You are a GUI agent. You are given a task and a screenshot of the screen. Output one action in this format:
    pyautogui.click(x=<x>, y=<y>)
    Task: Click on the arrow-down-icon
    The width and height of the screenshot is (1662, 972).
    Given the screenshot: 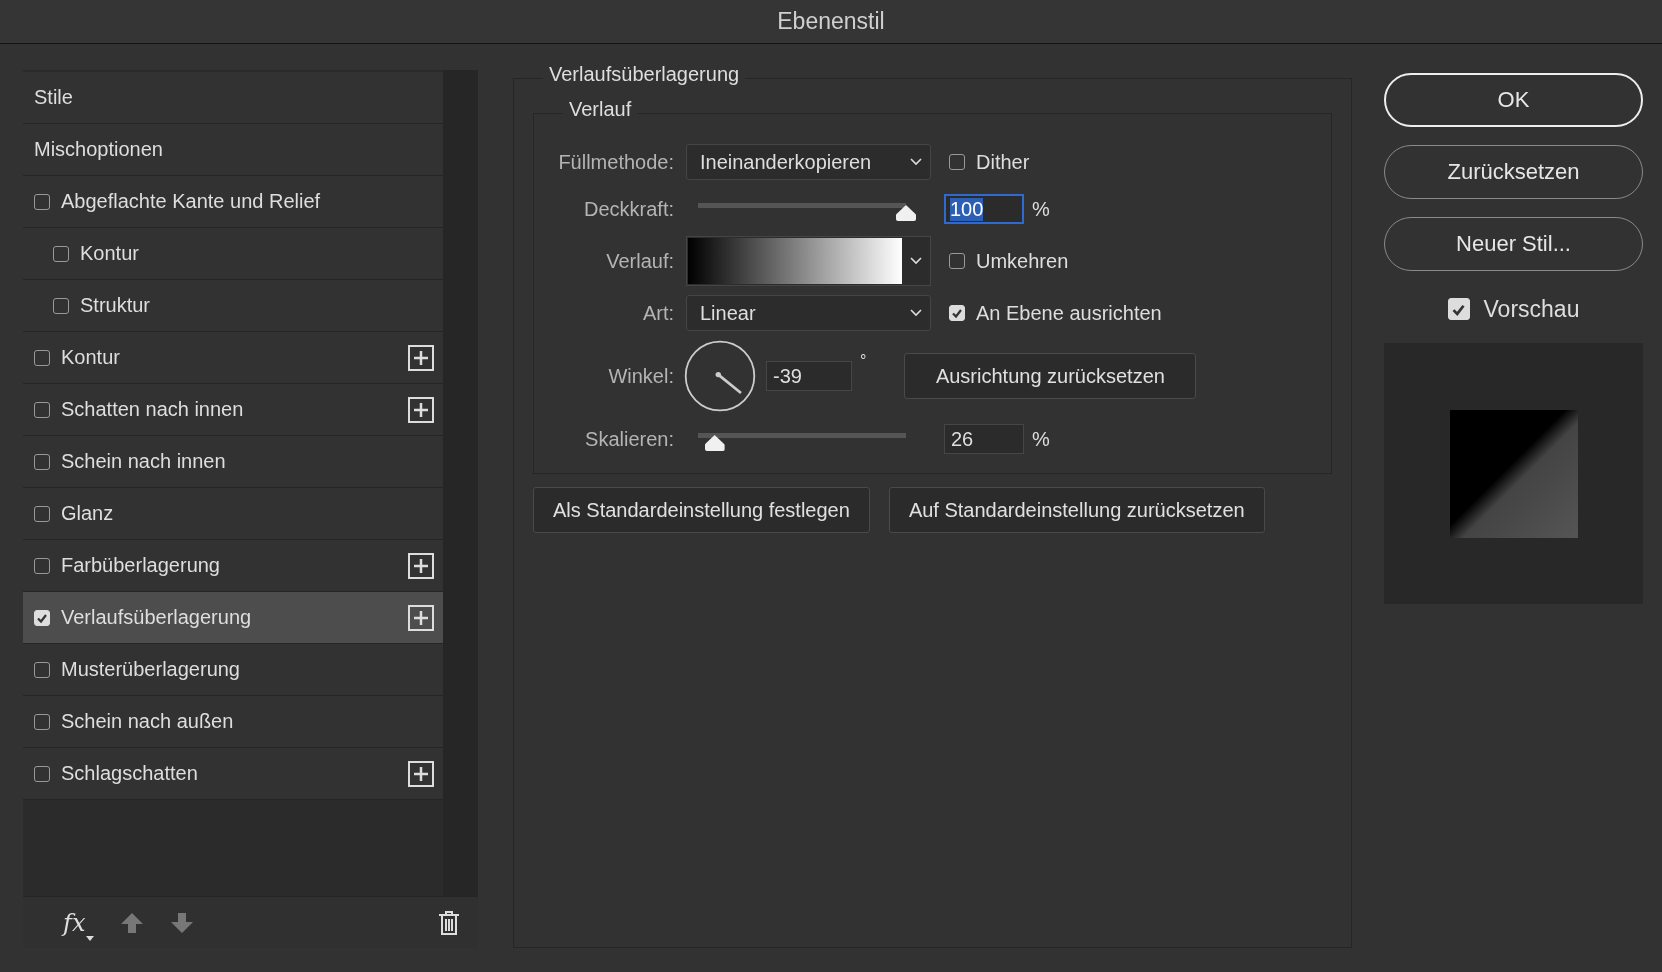 What is the action you would take?
    pyautogui.click(x=182, y=922)
    